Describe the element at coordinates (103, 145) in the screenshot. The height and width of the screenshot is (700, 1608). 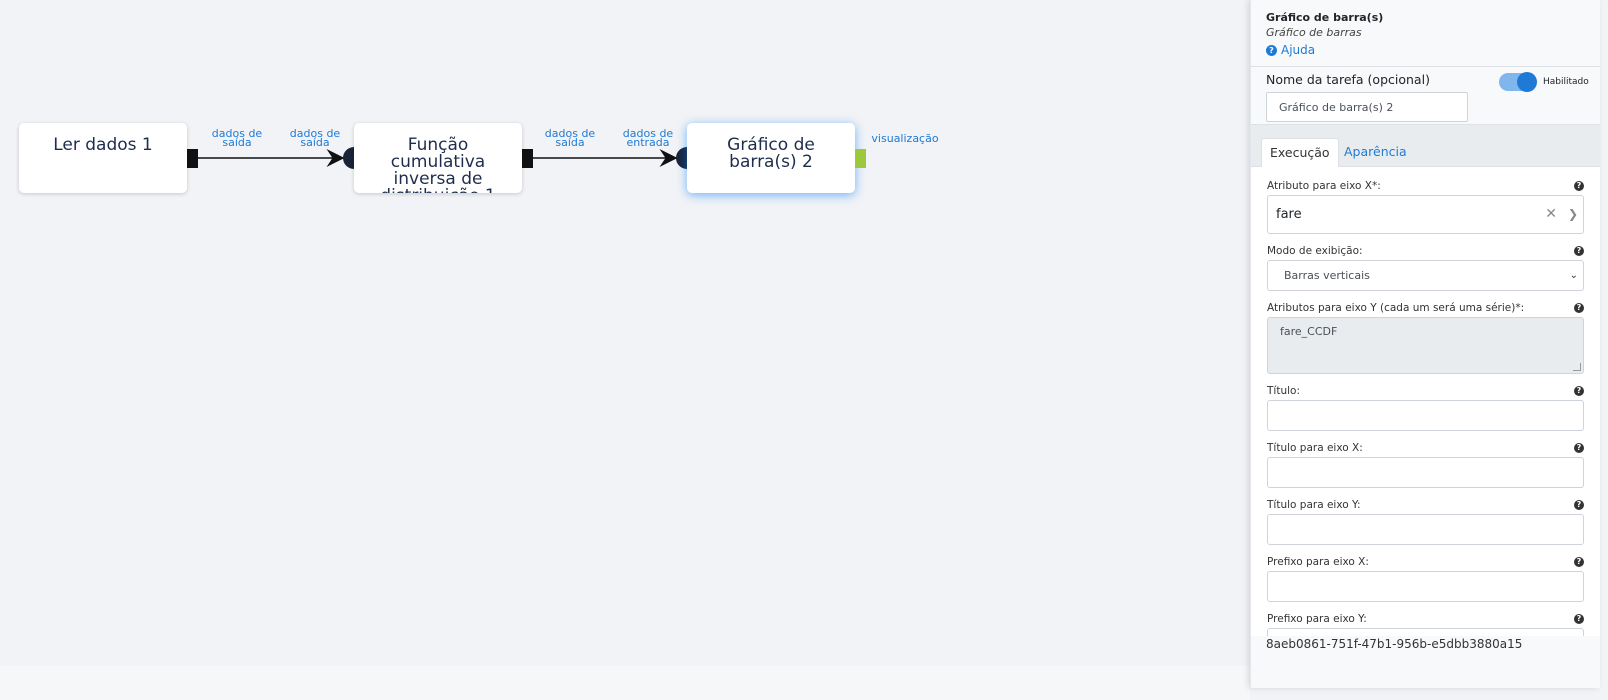
I see `task-node-label: Ler dados 1` at that location.